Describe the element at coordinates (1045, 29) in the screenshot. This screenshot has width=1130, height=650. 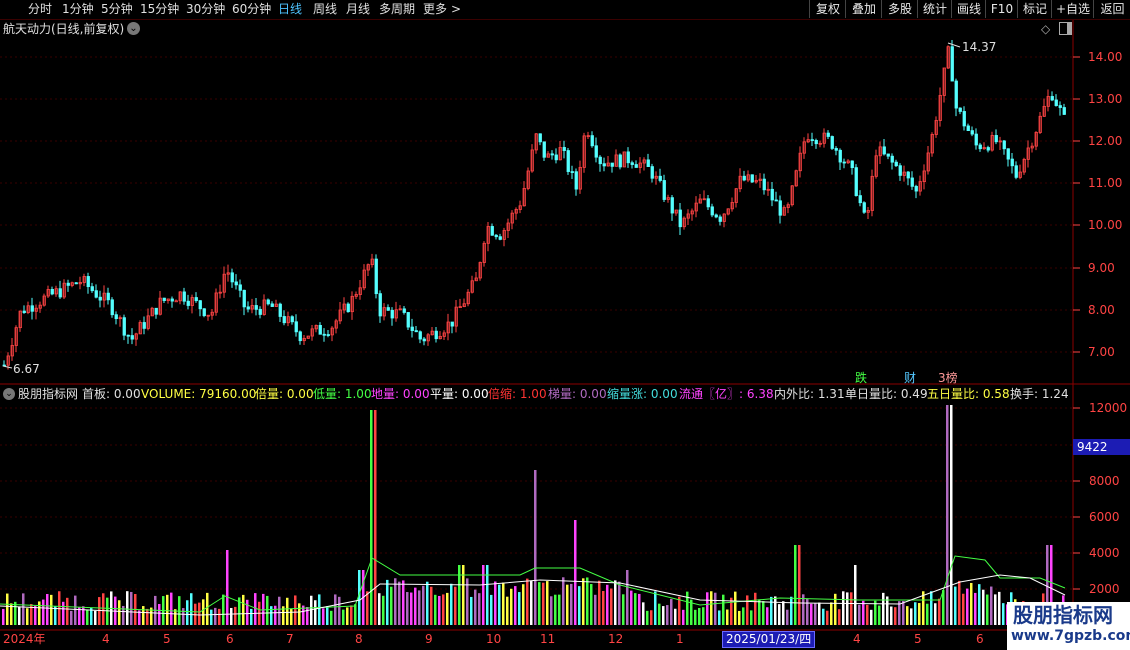
I see `diamond-icon: ◇` at that location.